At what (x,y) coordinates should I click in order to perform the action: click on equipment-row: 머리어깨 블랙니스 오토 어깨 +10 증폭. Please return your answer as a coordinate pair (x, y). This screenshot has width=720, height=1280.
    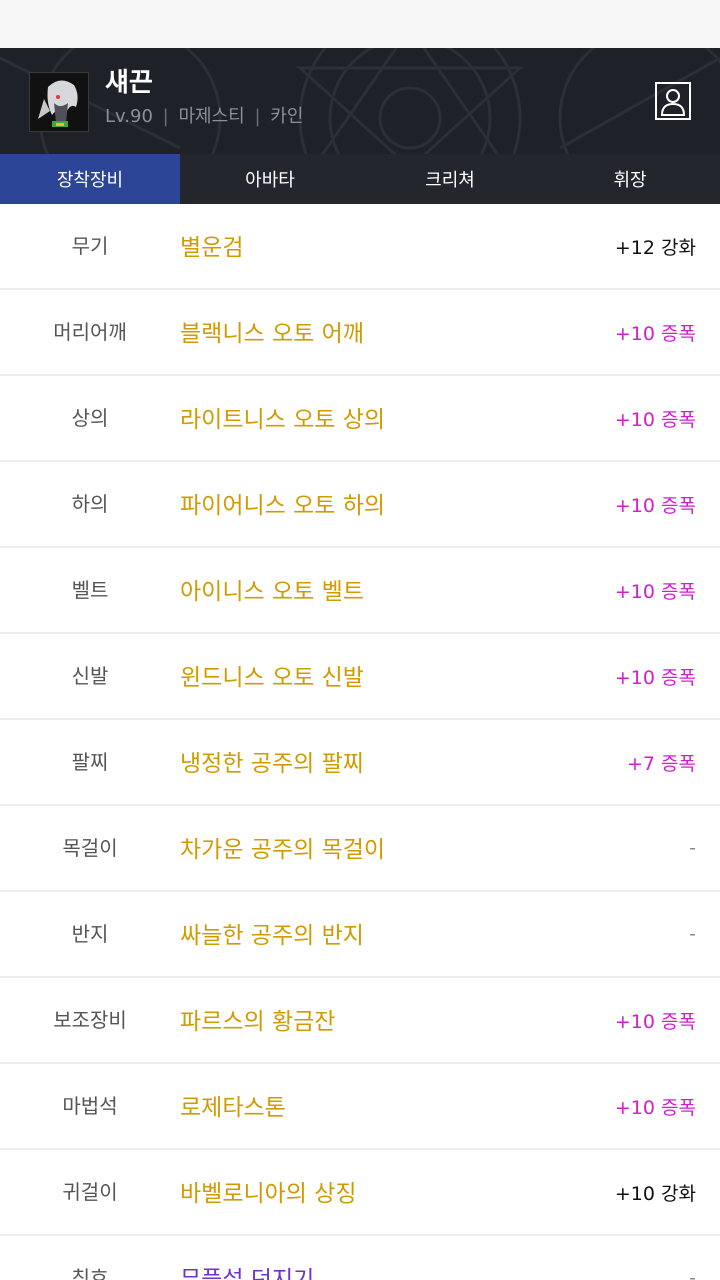
    Looking at the image, I should click on (360, 333).